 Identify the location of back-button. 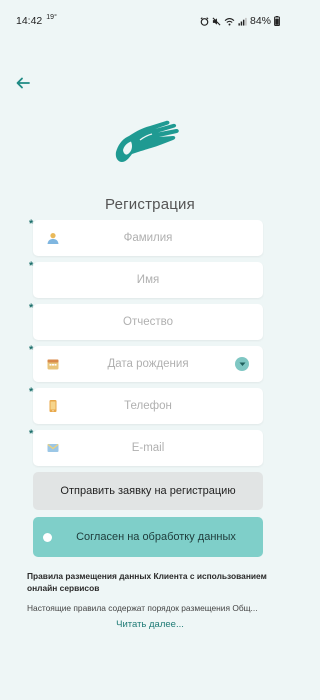
(23, 83).